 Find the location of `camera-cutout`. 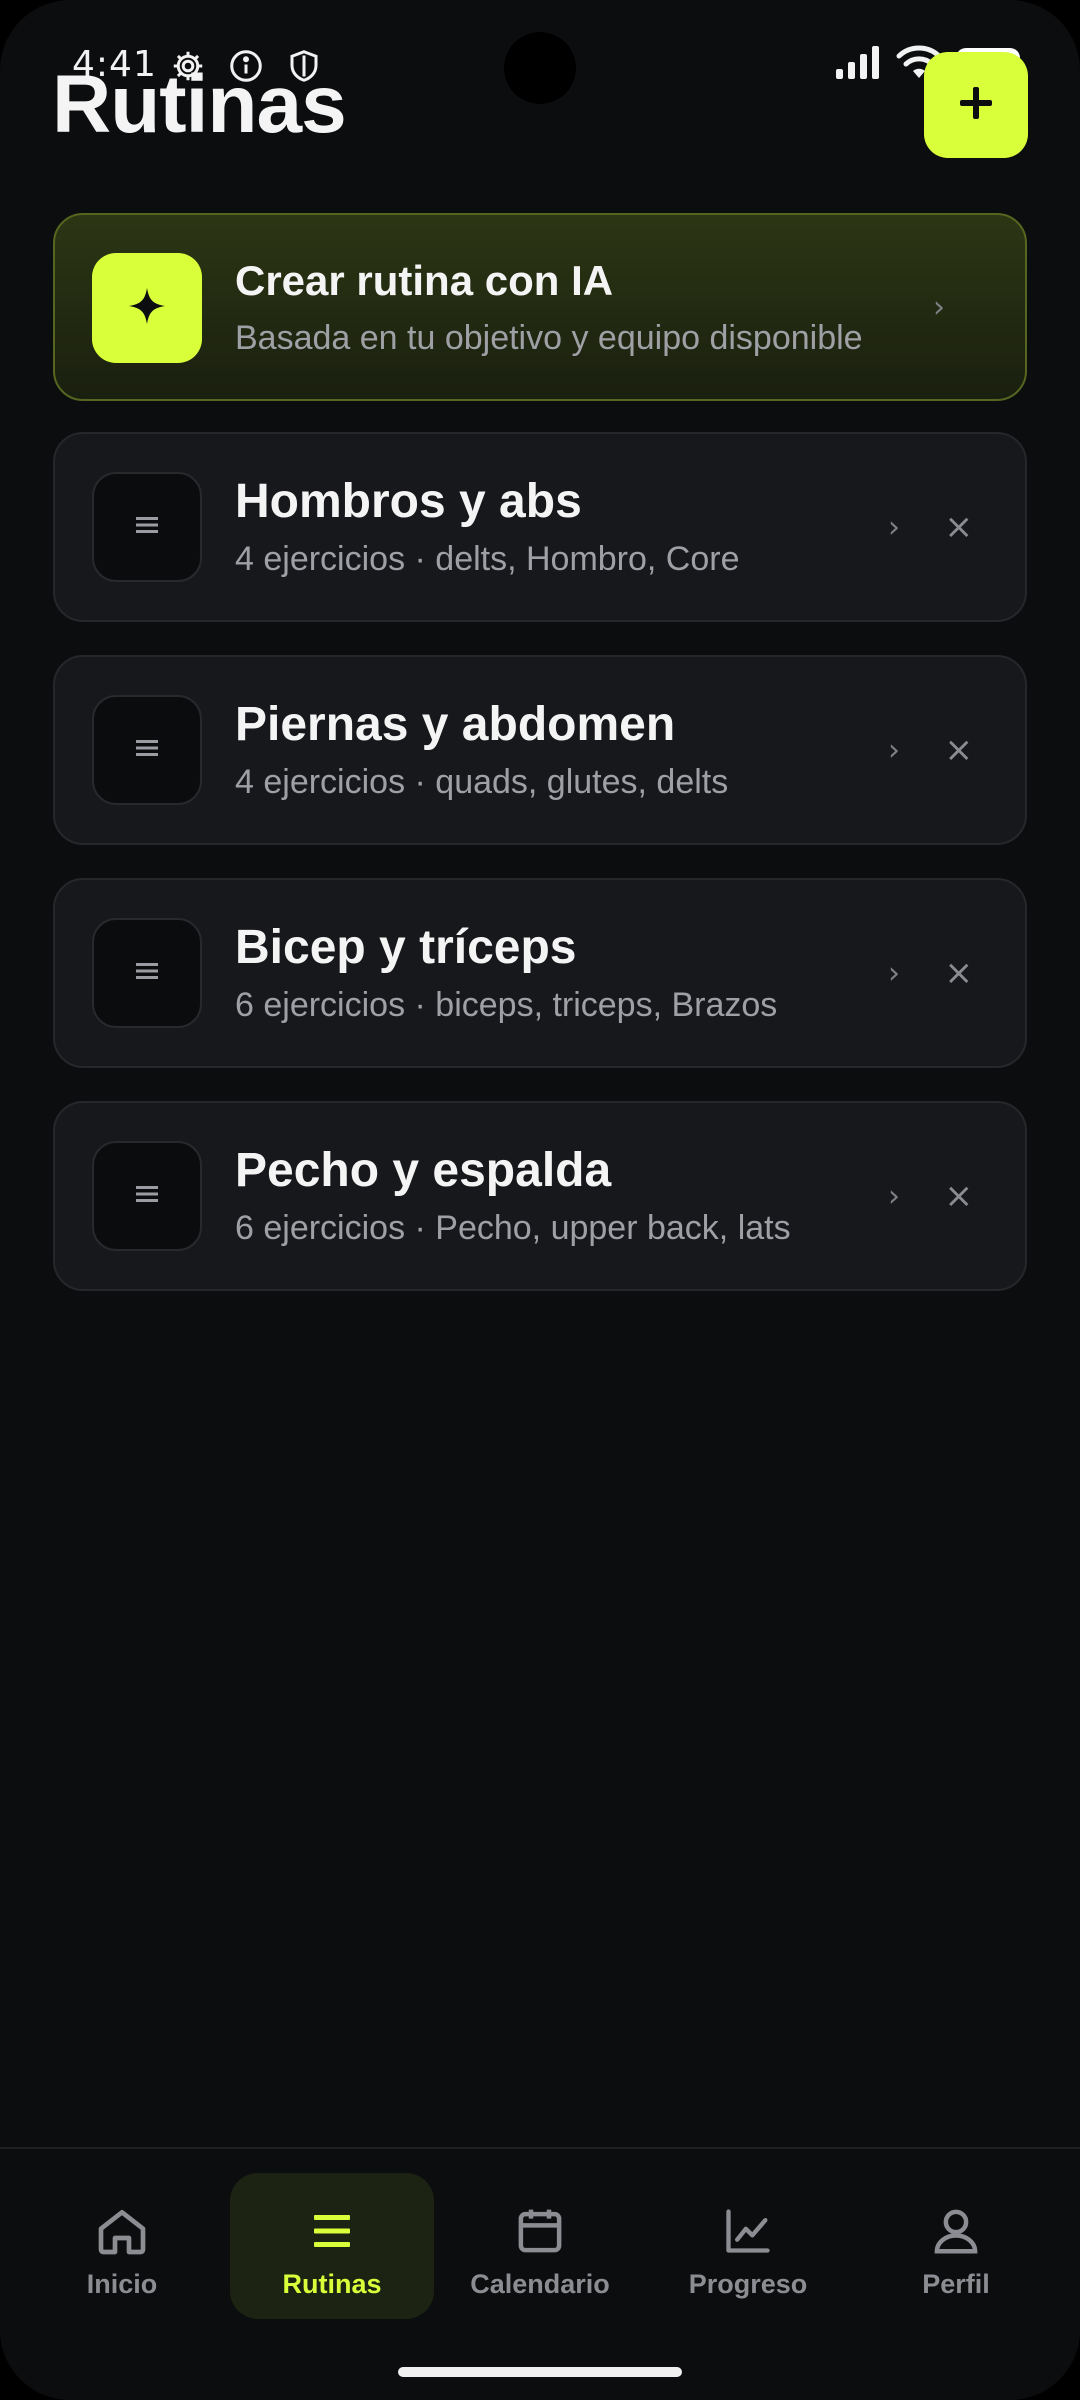

camera-cutout is located at coordinates (540, 68).